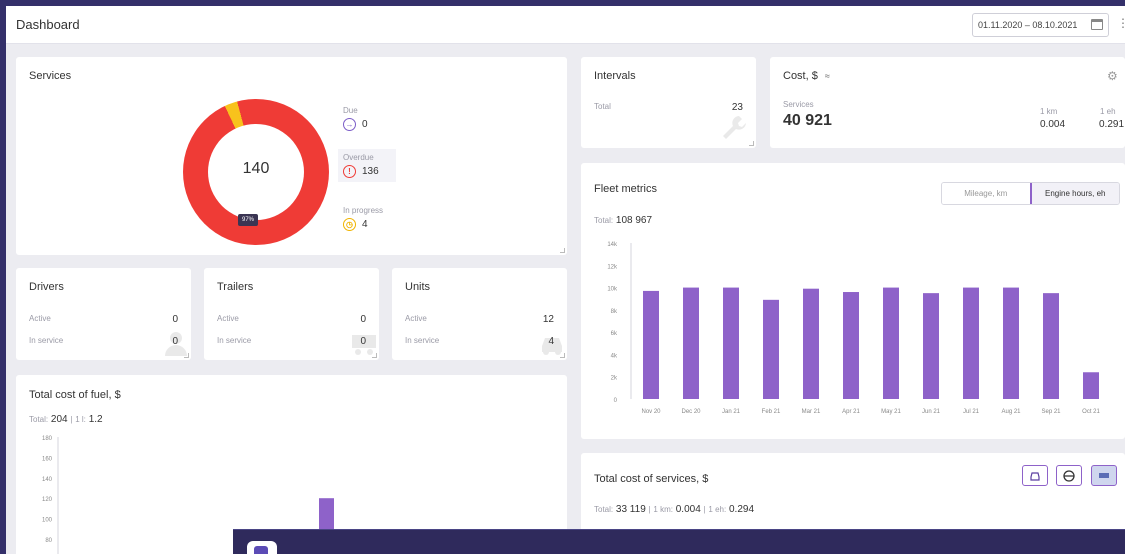 This screenshot has width=1125, height=554. Describe the element at coordinates (367, 218) in the screenshot. I see `legend-in-progress: In progress ◷ 4` at that location.